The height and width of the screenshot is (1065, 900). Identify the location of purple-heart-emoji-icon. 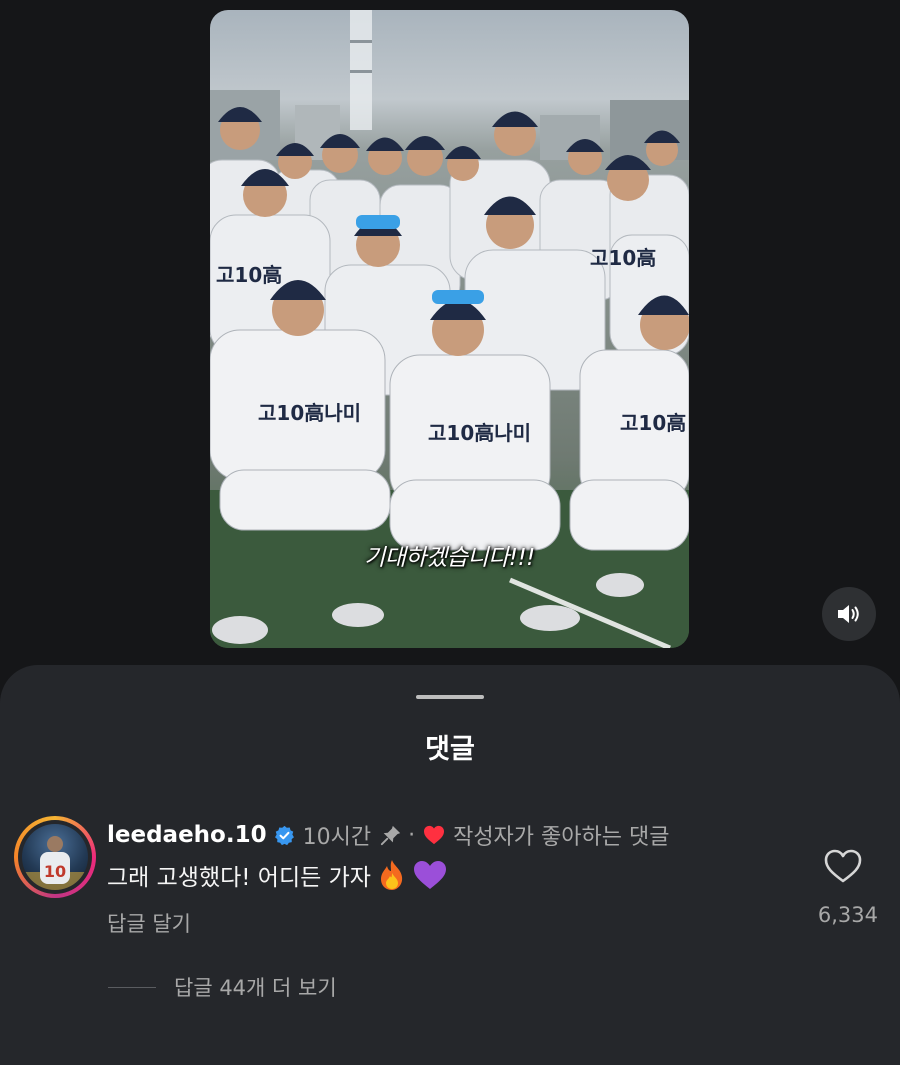
(430, 875).